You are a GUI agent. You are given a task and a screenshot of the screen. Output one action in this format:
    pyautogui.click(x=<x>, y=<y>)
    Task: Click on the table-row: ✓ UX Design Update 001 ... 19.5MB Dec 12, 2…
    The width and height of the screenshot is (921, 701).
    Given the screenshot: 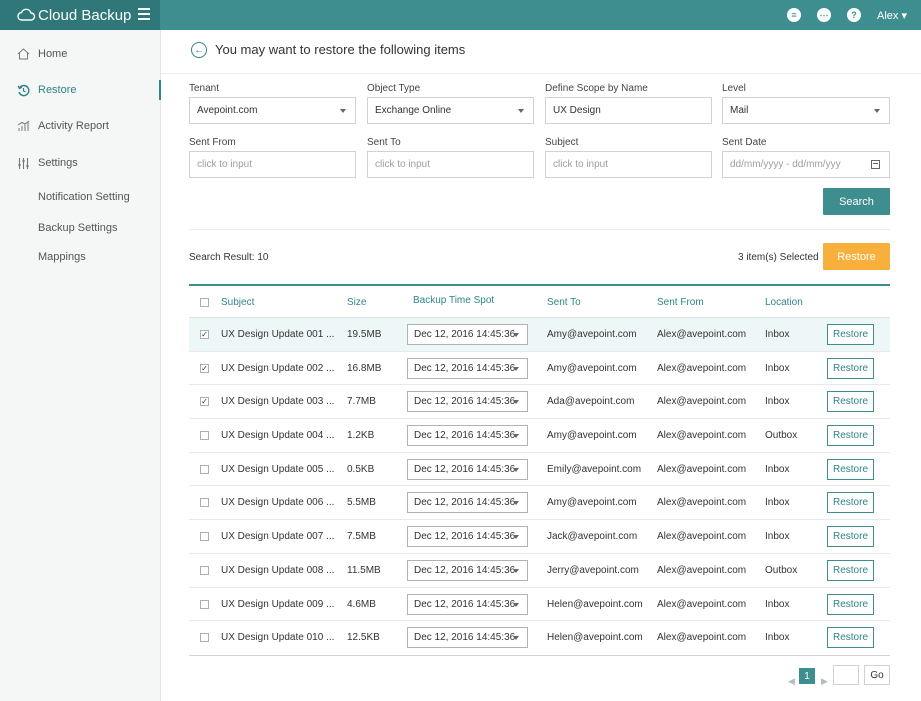 What is the action you would take?
    pyautogui.click(x=539, y=335)
    